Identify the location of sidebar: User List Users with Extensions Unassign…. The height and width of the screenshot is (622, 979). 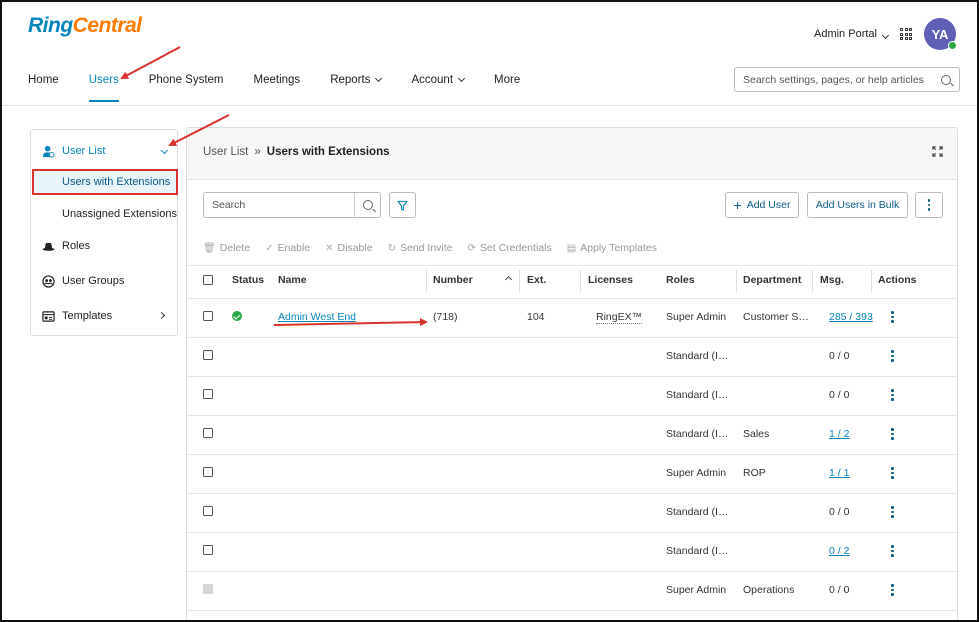
(104, 232).